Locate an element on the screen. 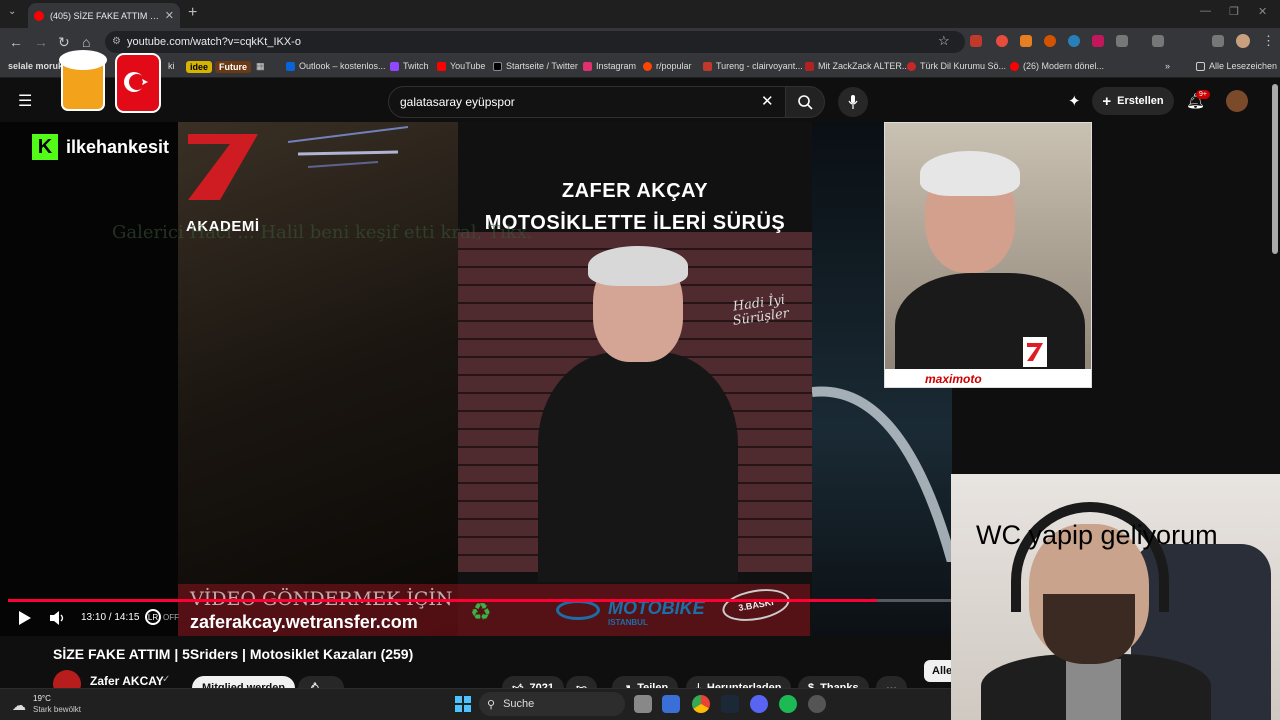  banner-line2: zaferakcay.wetransfer.com is located at coordinates (304, 622).